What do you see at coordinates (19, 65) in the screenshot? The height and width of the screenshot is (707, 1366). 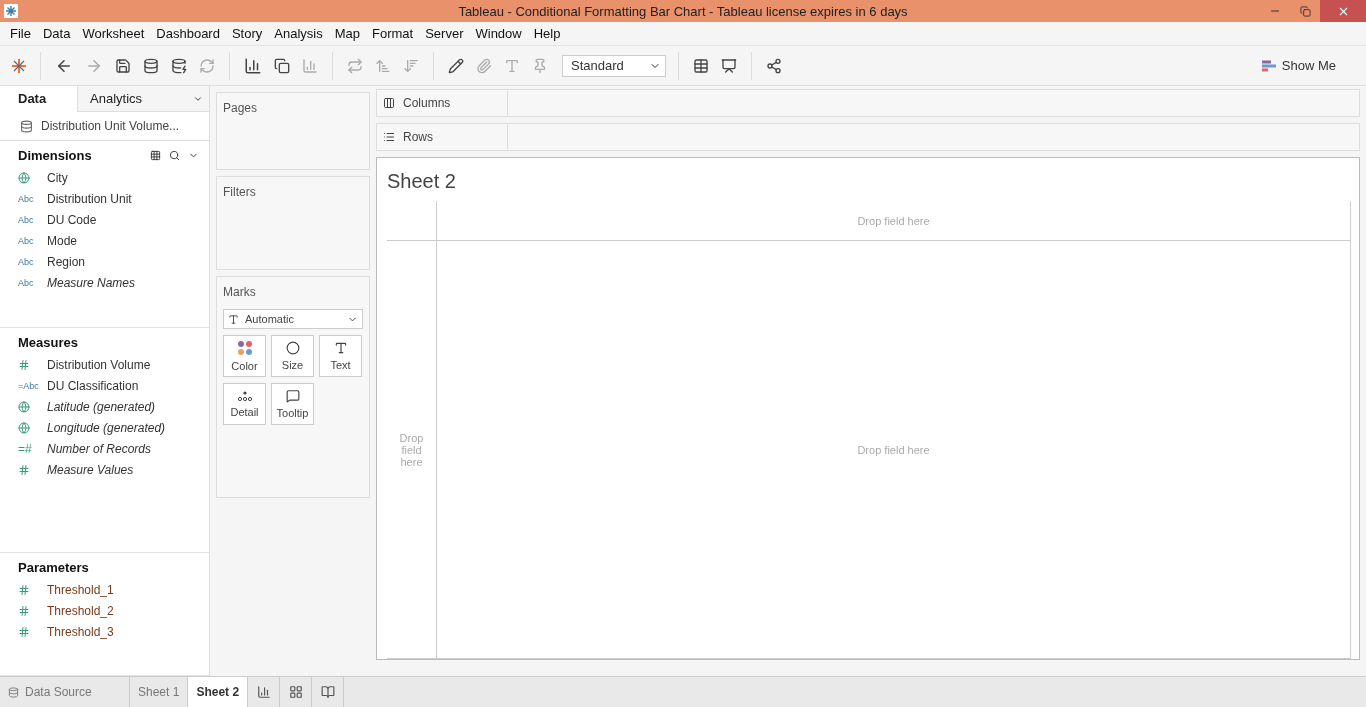 I see `tableau-logo-icon` at bounding box center [19, 65].